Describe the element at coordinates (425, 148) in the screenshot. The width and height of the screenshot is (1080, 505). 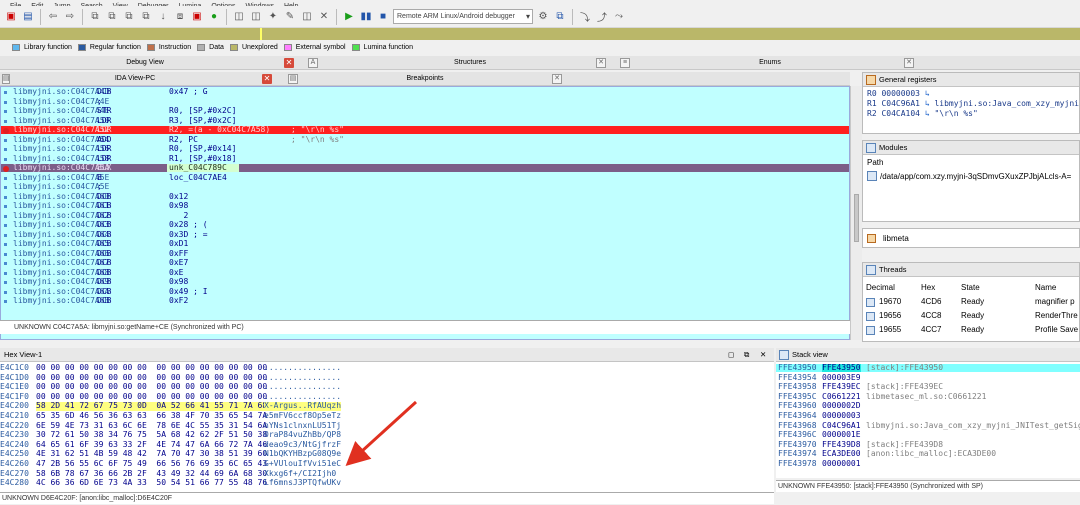
I see `disasm-line: libmyjni.so:C04C7A56 LDR R0, [SP,#0x14]` at that location.